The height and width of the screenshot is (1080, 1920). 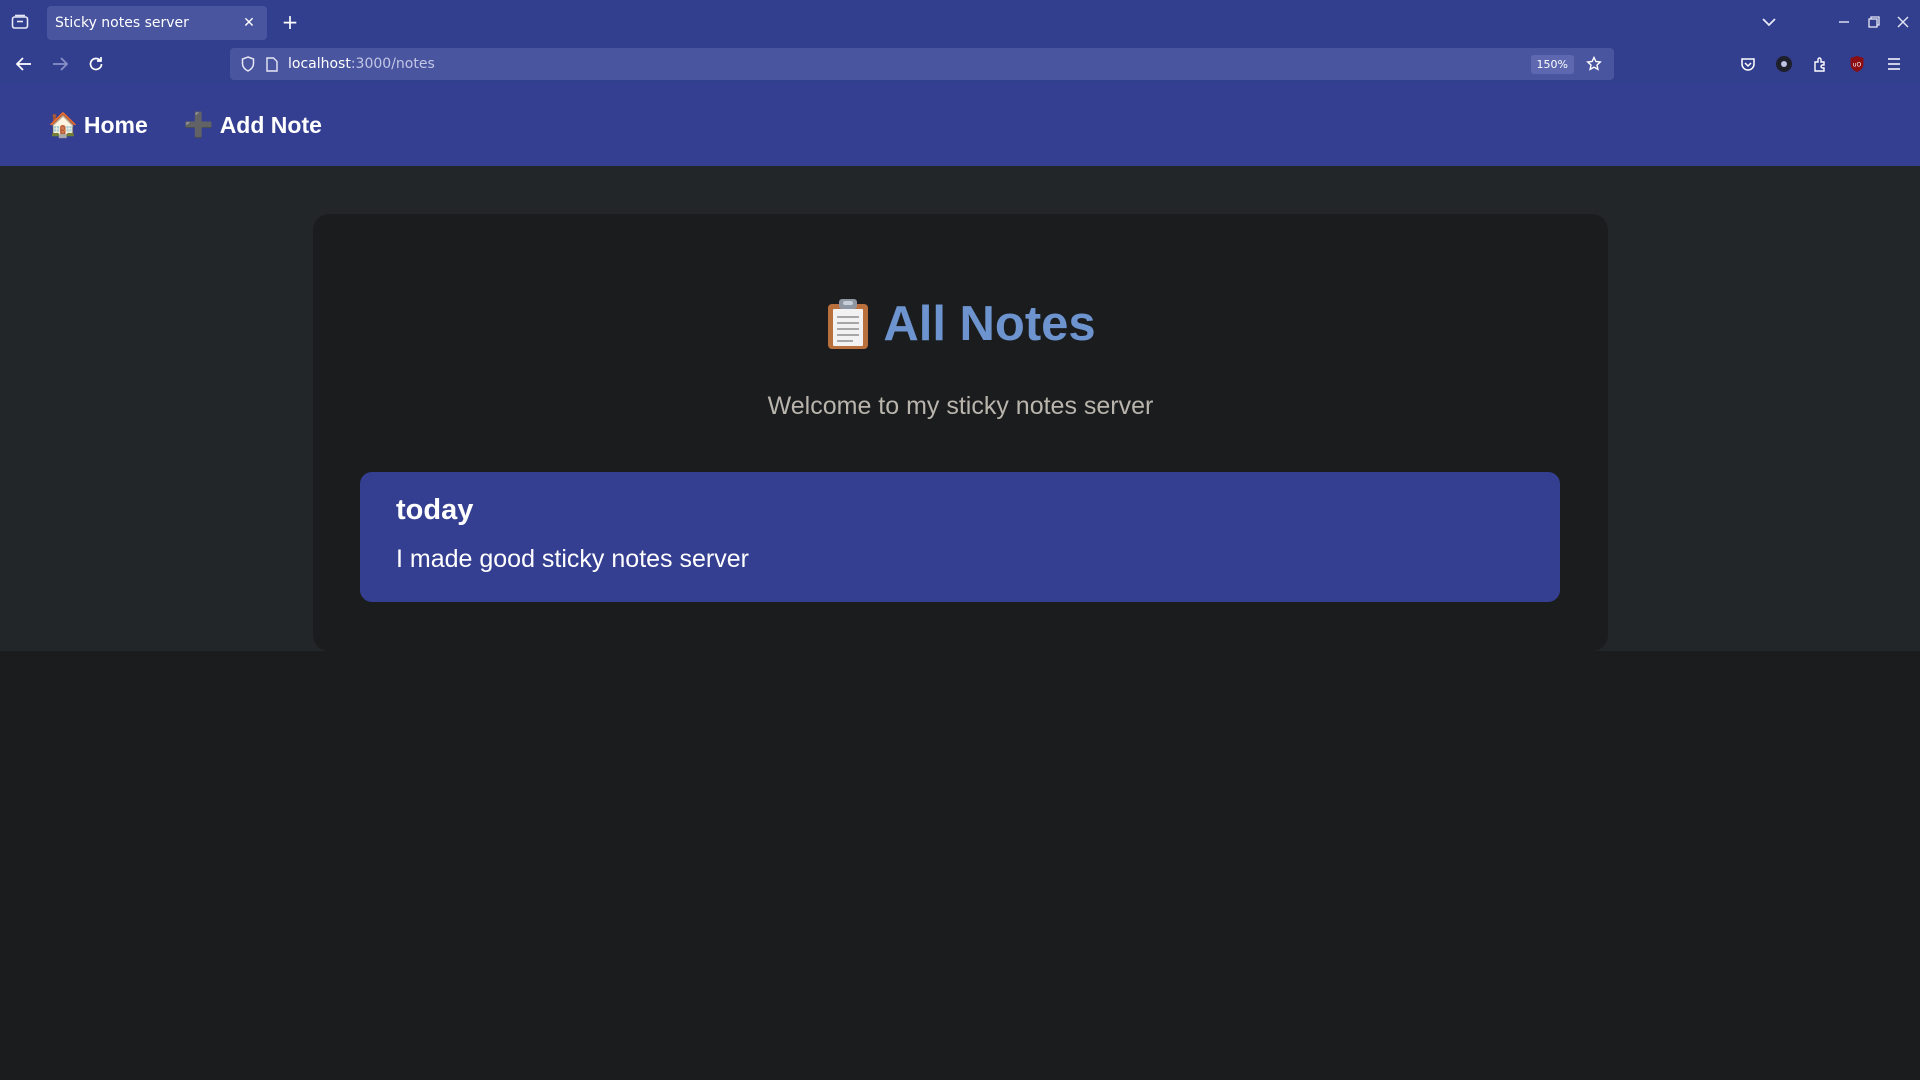 I want to click on page-subtitle: Welcome to my sticky notes server, so click(x=960, y=406).